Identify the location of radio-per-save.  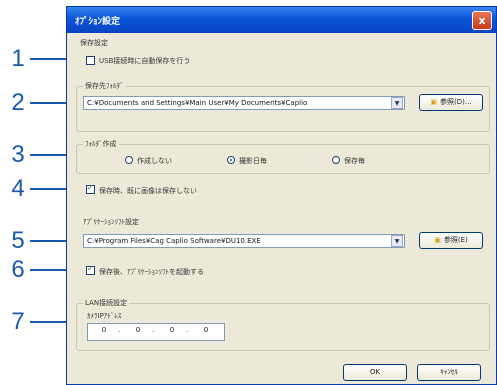
(336, 160).